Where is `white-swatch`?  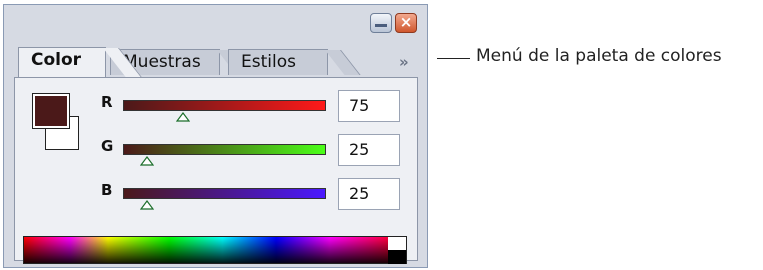 white-swatch is located at coordinates (397, 243).